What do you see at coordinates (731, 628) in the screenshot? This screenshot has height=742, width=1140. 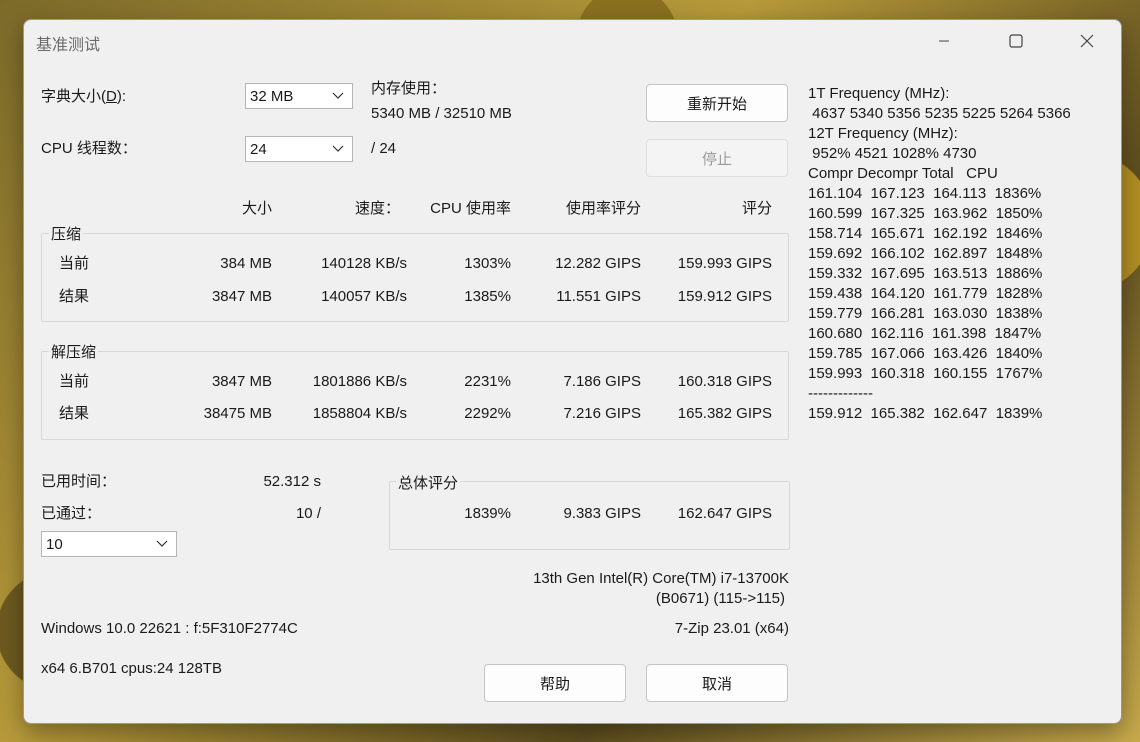 I see `version-info: 7-Zip 23.01 (x64)` at bounding box center [731, 628].